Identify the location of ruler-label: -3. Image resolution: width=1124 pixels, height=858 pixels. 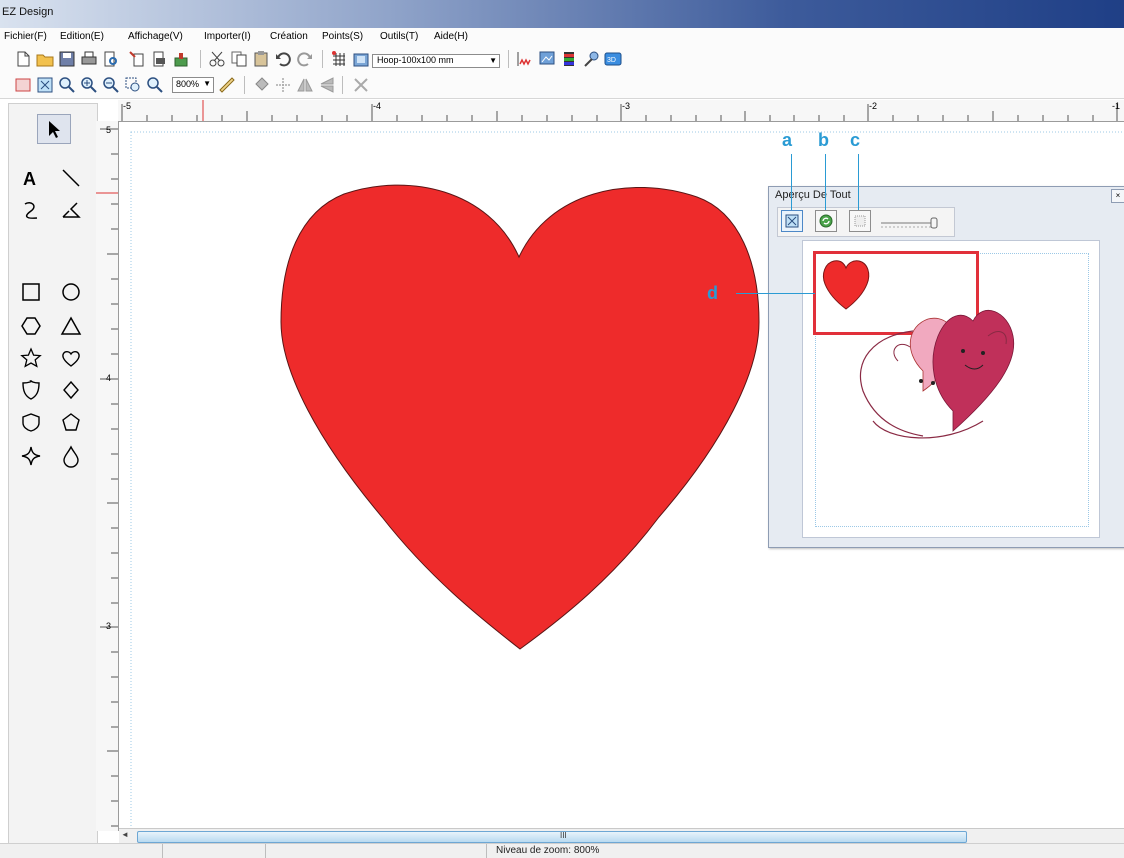
(626, 106).